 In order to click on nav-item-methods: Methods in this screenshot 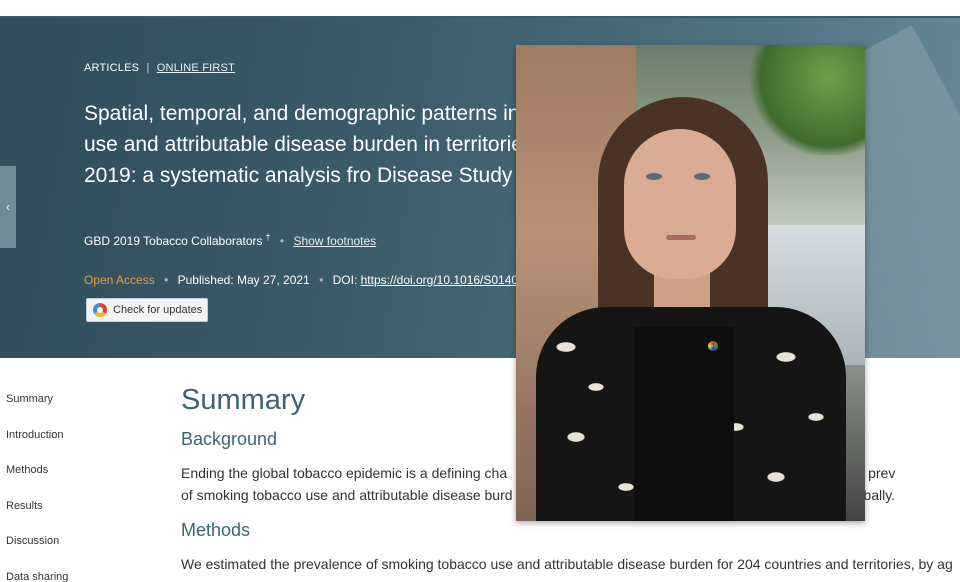, I will do `click(37, 481)`.